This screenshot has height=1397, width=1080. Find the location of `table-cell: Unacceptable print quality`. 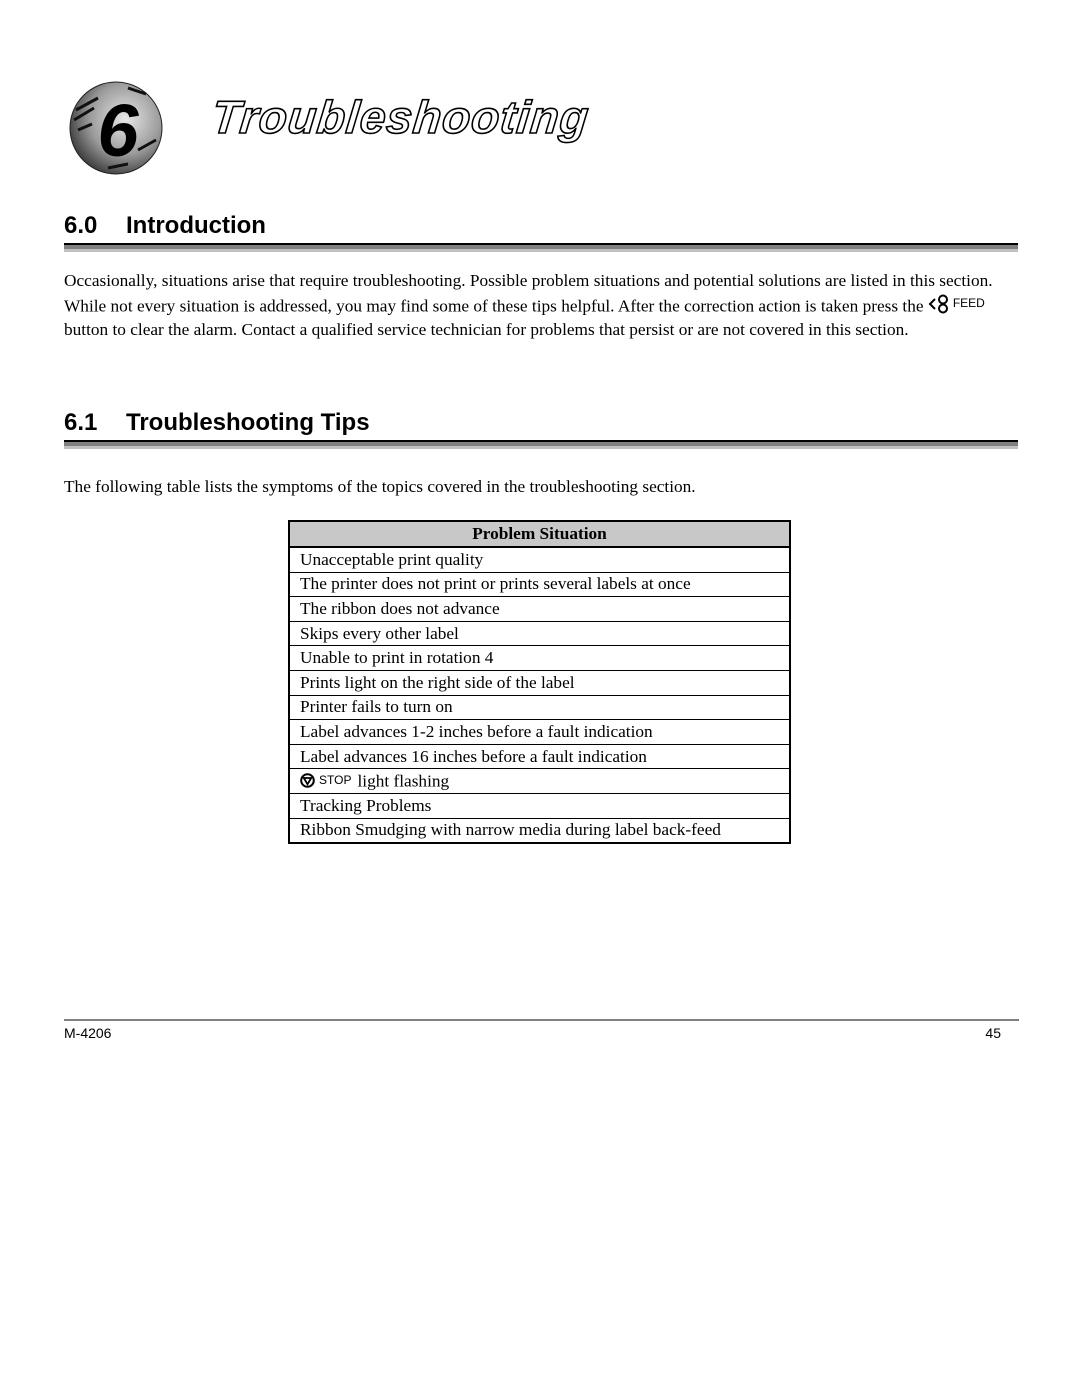

table-cell: Unacceptable print quality is located at coordinates (539, 559).